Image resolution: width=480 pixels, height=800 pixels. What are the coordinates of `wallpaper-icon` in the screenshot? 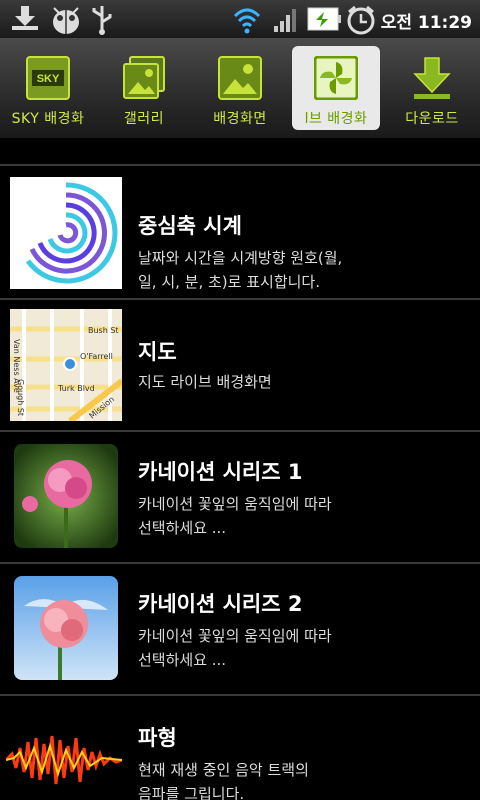 It's located at (240, 78).